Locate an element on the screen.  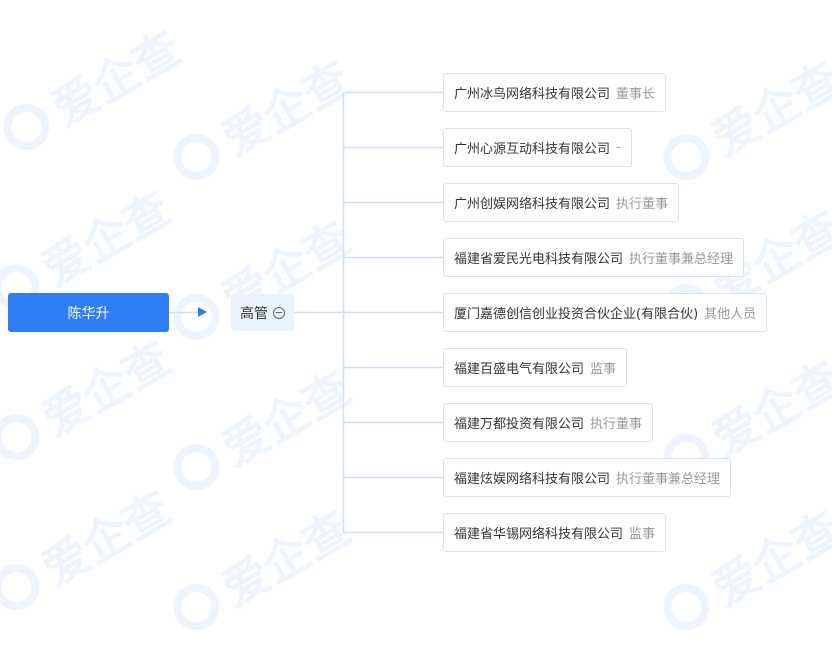
company-node: 广州冰鸟网络科技有限公司 董事长 is located at coordinates (555, 92).